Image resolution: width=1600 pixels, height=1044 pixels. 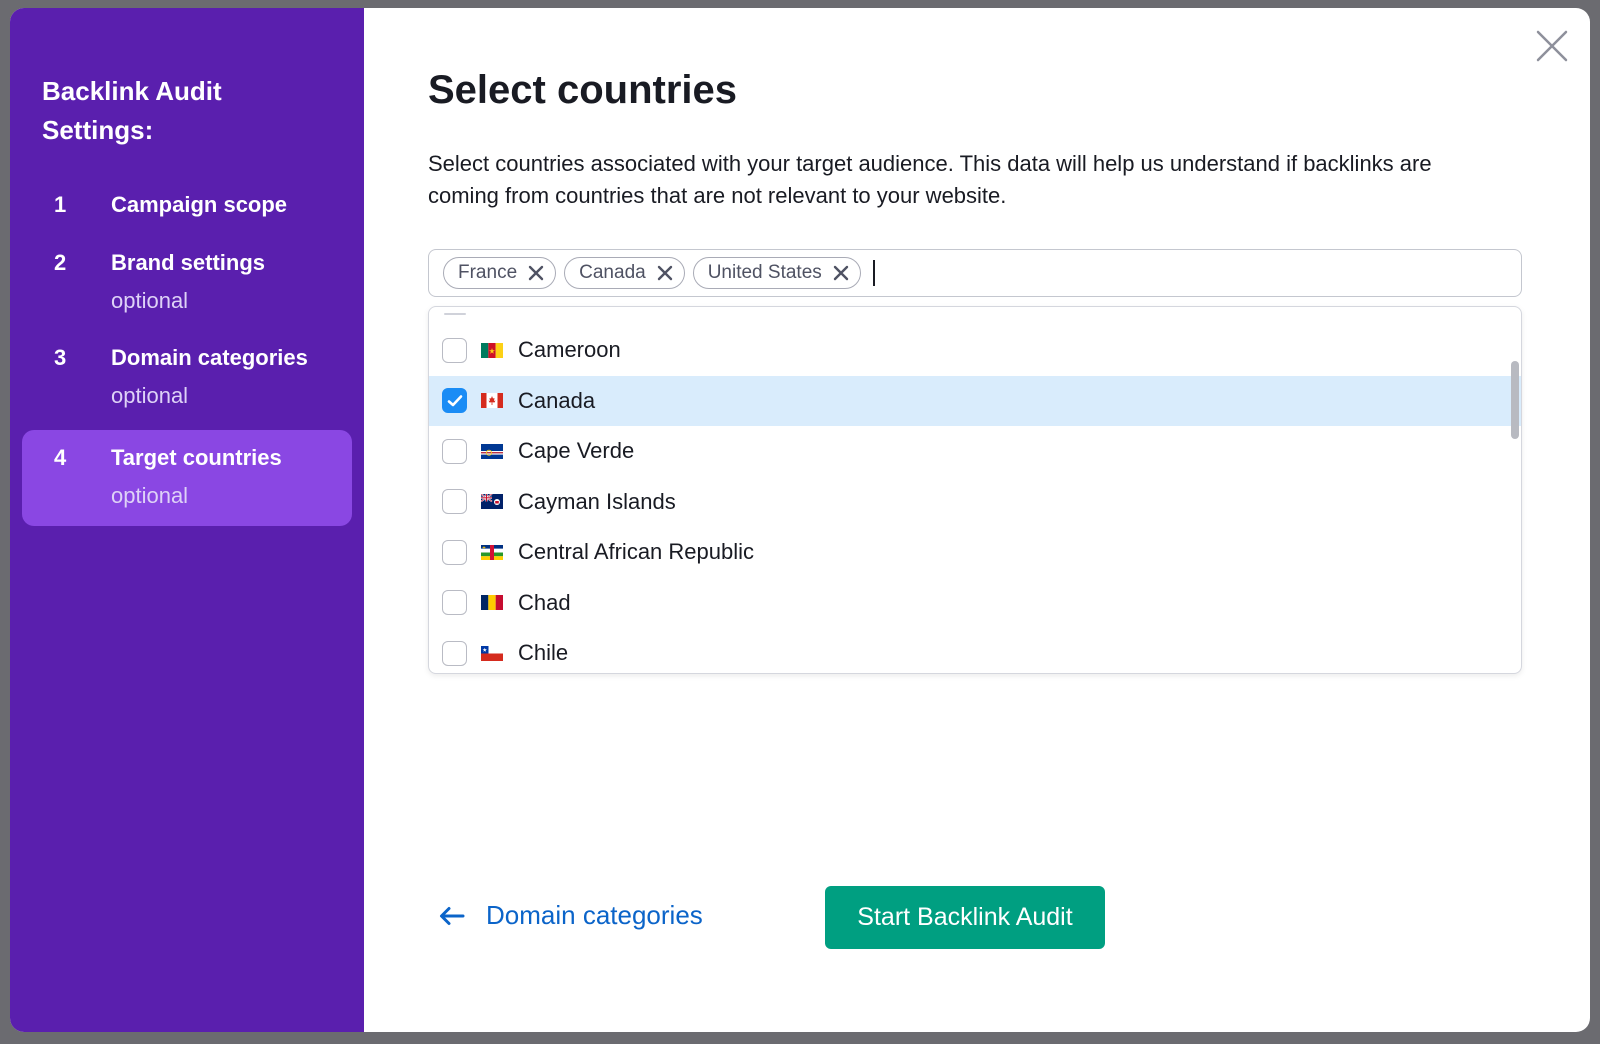 I want to click on option-canada: Canada, so click(x=975, y=400).